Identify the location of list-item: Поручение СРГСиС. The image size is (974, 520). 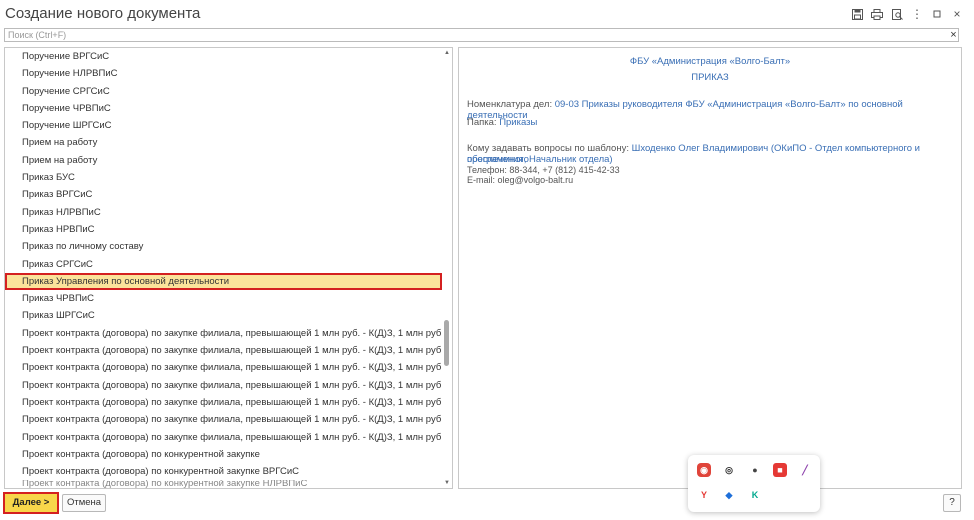
(224, 91).